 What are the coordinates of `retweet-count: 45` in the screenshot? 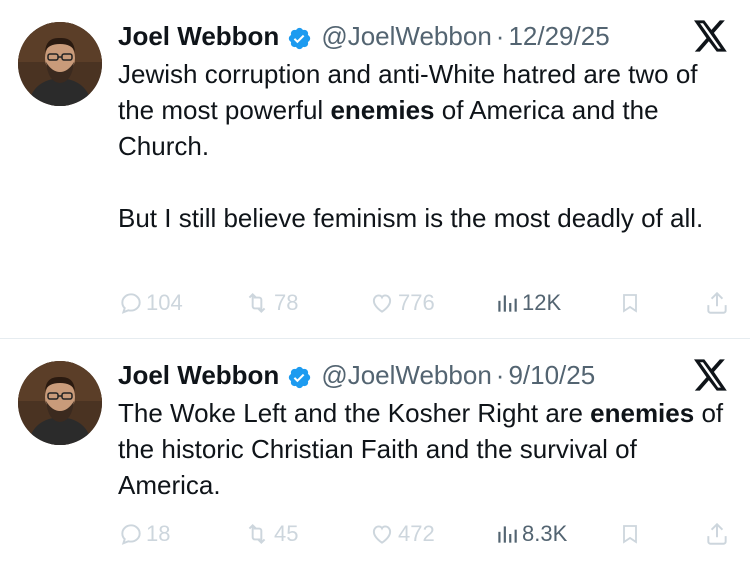 It's located at (286, 533).